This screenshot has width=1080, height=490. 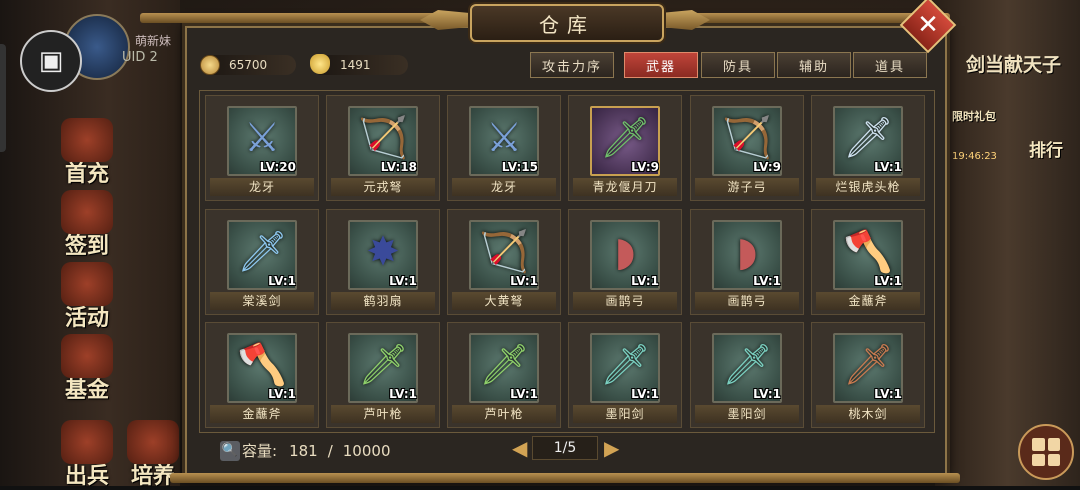 What do you see at coordinates (1046, 151) in the screenshot?
I see `rank-label: 排行` at bounding box center [1046, 151].